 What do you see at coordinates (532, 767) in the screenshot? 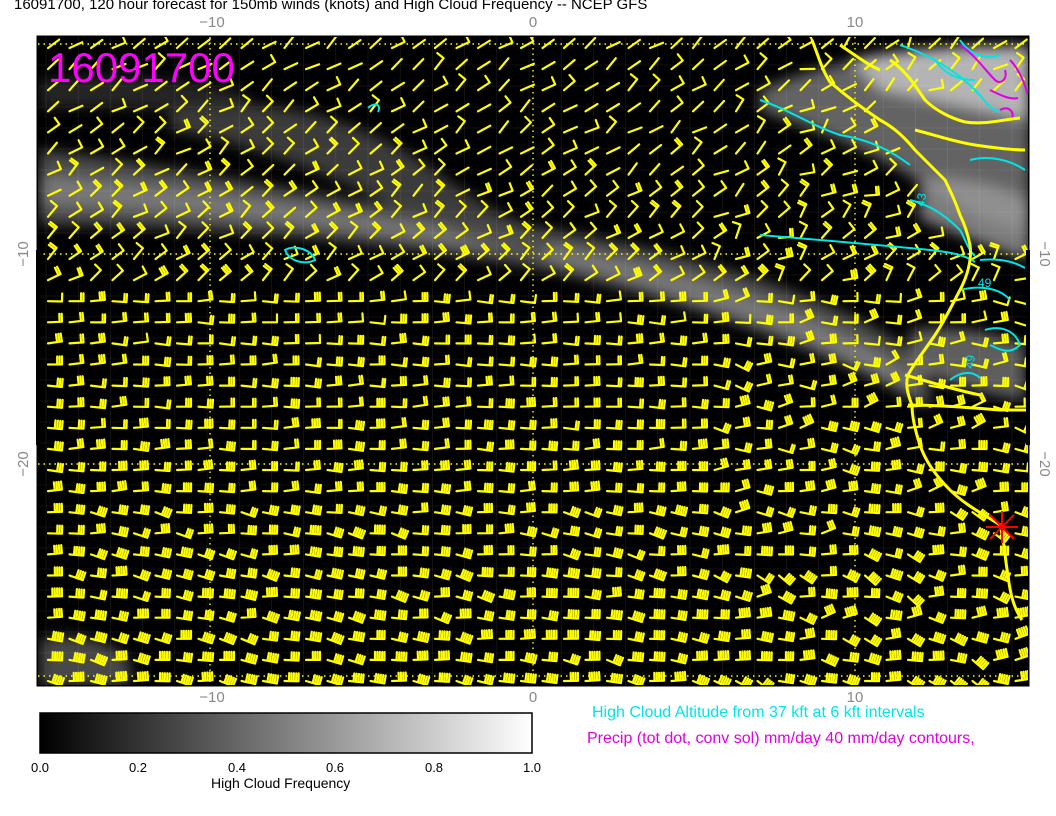
I see `colorbar-tick: 1.0` at bounding box center [532, 767].